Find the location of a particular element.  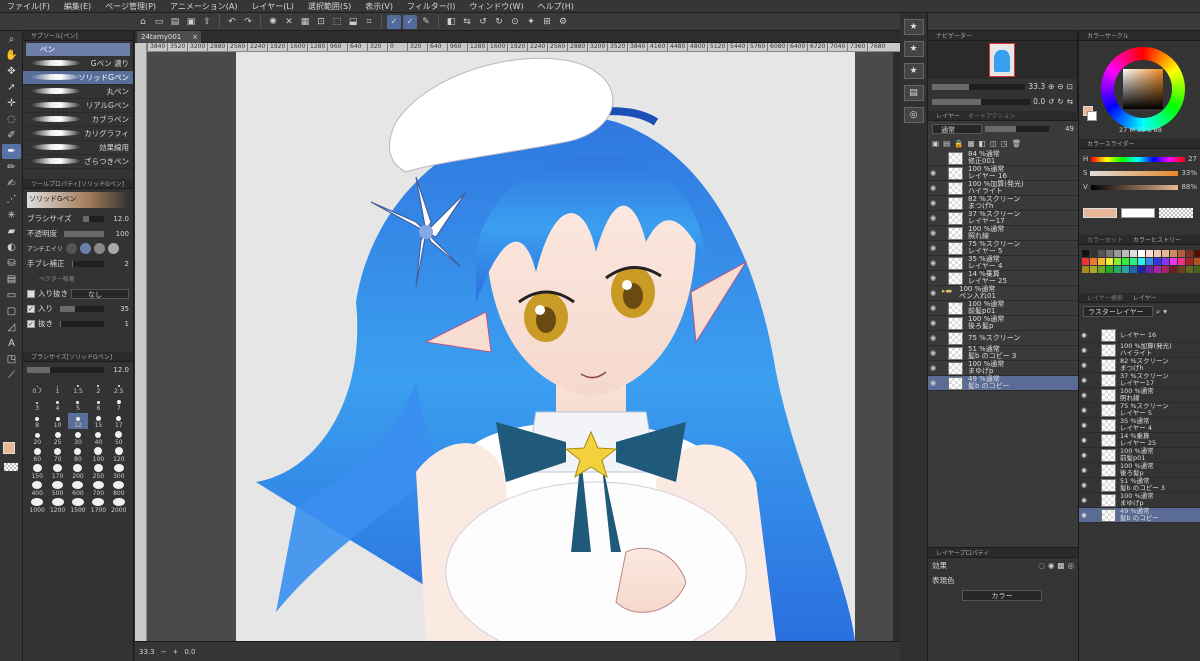

new-file-icon: ▭ is located at coordinates (159, 22).